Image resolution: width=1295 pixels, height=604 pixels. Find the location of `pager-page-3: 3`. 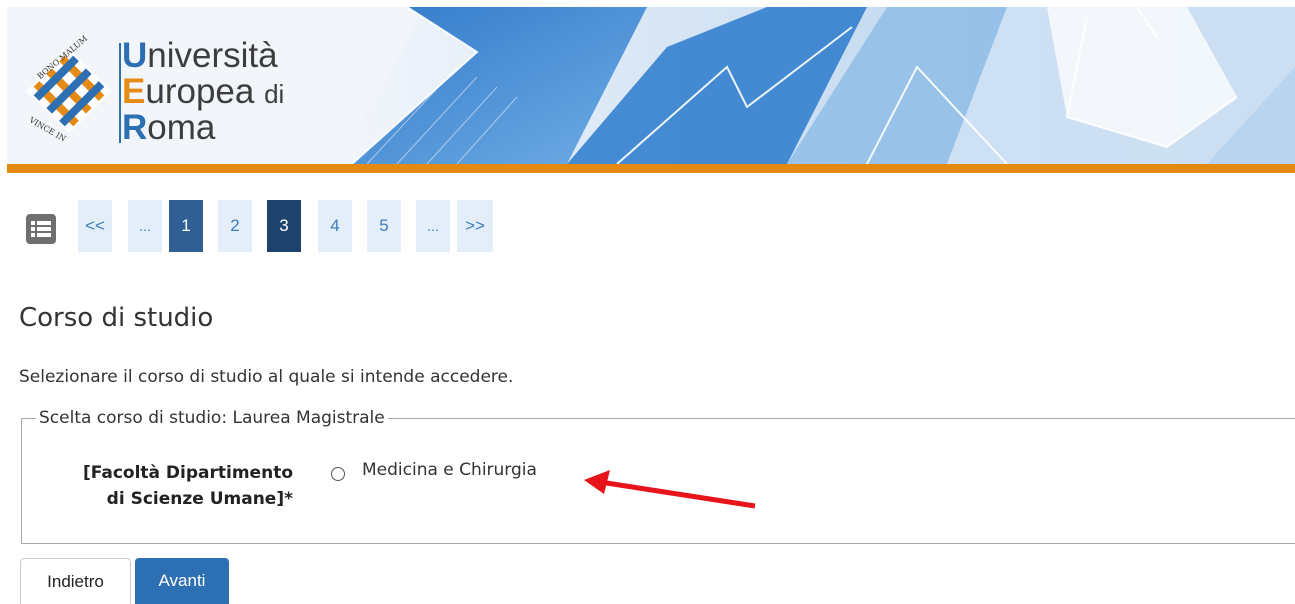

pager-page-3: 3 is located at coordinates (284, 226).